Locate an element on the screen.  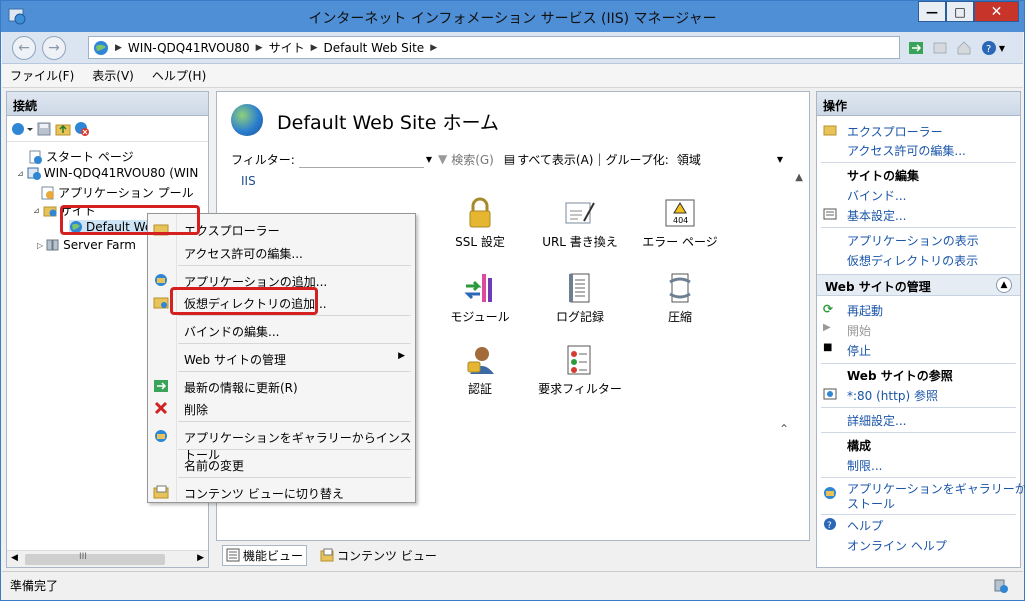
section-label: Web サイトの管理 is located at coordinates (878, 287).